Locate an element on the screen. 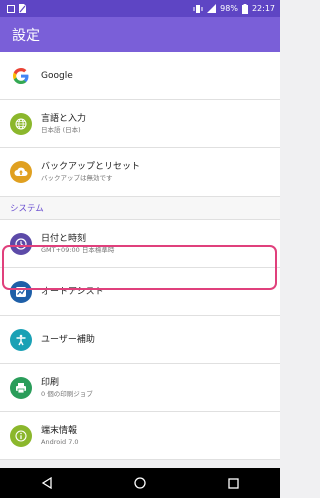  back-triangle-icon is located at coordinates (46, 483).